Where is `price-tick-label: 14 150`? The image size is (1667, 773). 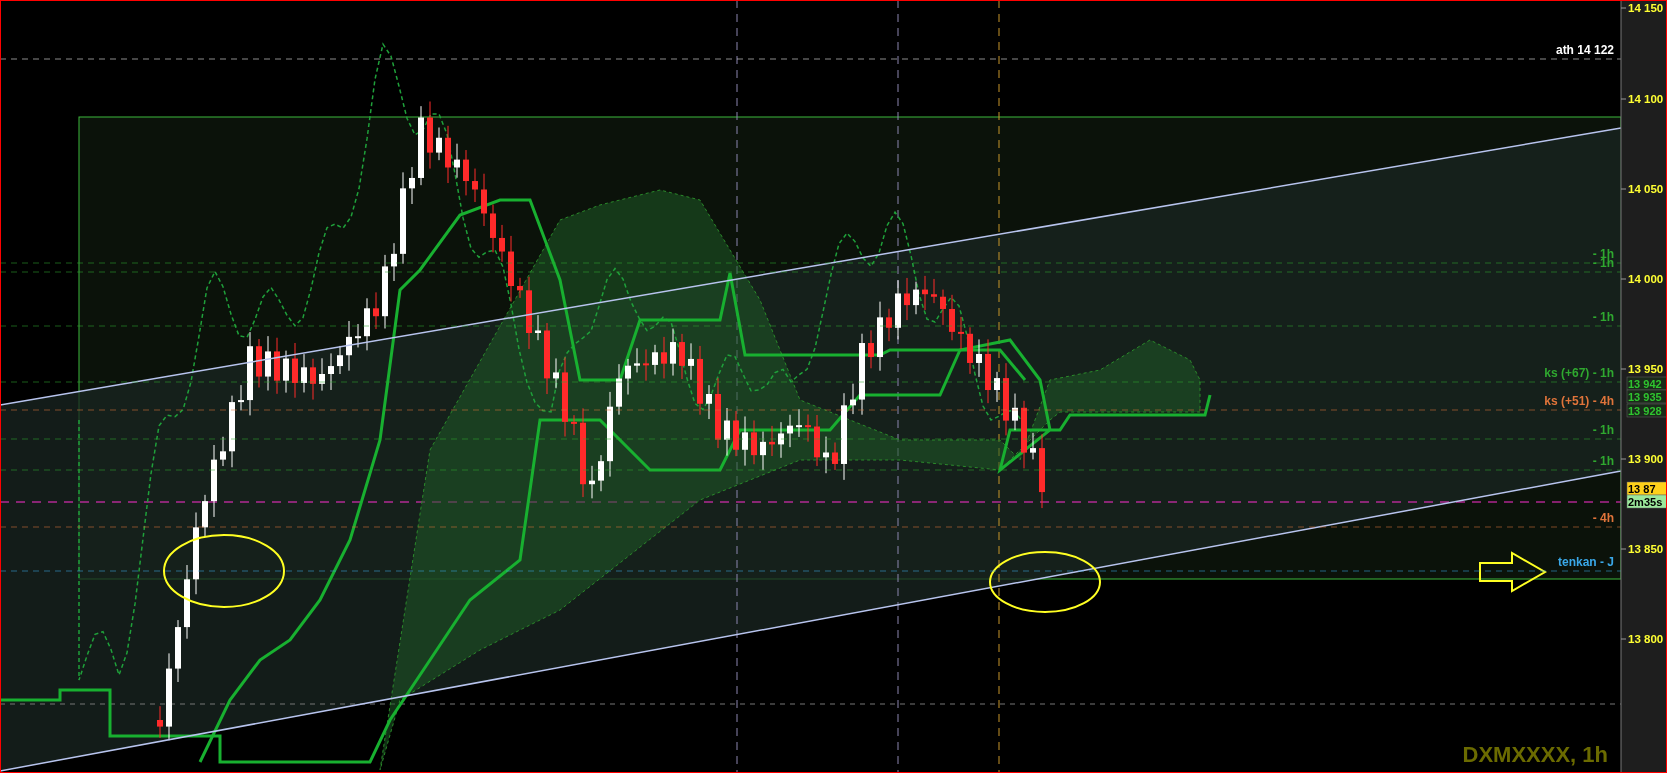
price-tick-label: 14 150 is located at coordinates (1646, 8).